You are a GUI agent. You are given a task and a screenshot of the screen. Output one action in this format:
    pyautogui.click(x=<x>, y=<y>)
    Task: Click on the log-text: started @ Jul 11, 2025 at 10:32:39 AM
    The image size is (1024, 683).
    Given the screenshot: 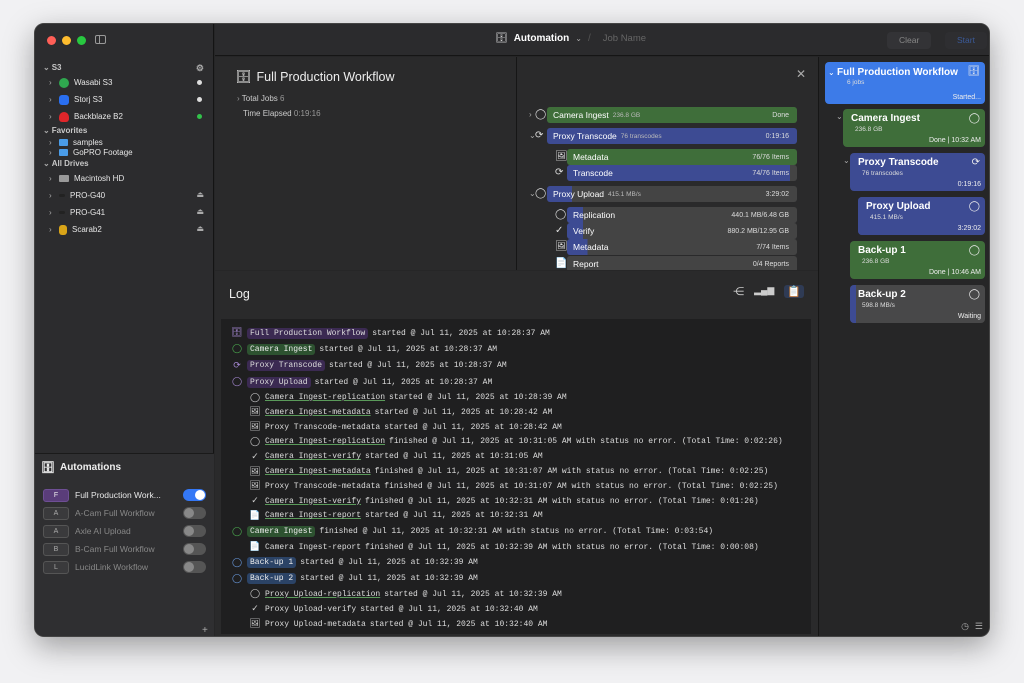 What is the action you would take?
    pyautogui.click(x=389, y=563)
    